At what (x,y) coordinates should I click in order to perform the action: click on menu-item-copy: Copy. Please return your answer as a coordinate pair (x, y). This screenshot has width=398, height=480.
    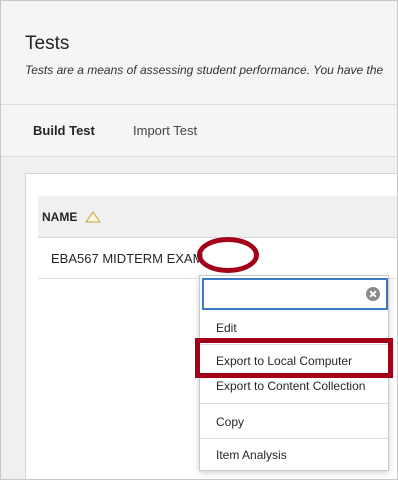
    Looking at the image, I should click on (294, 422).